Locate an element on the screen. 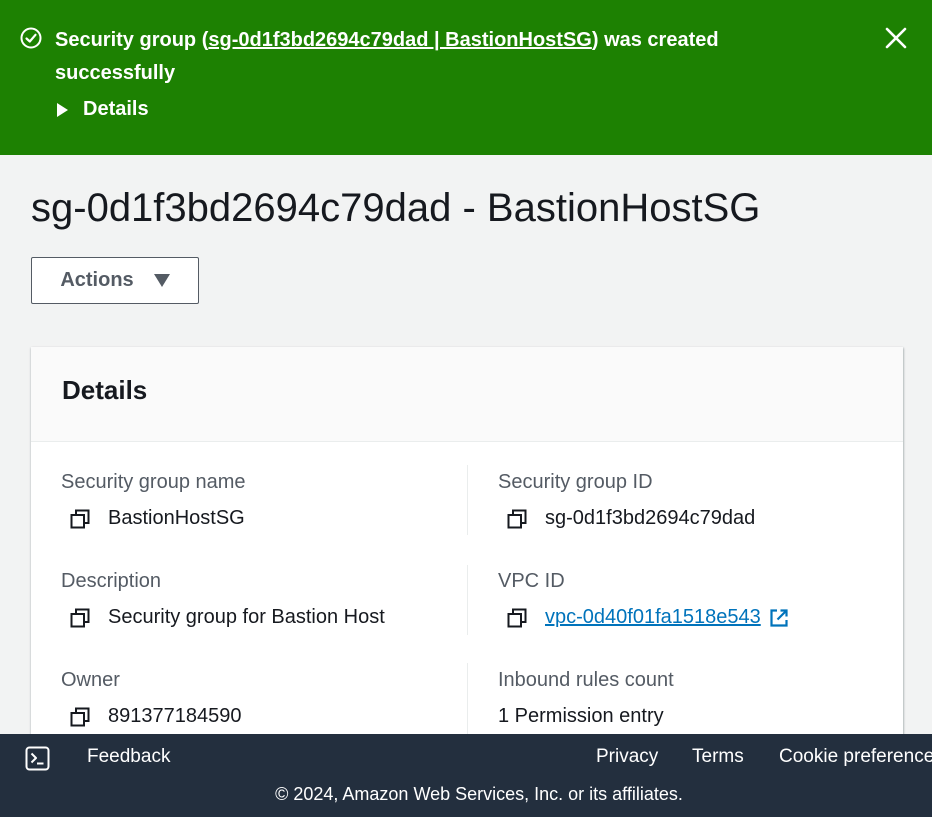 The image size is (932, 817). privacy-link: Privacy is located at coordinates (627, 757).